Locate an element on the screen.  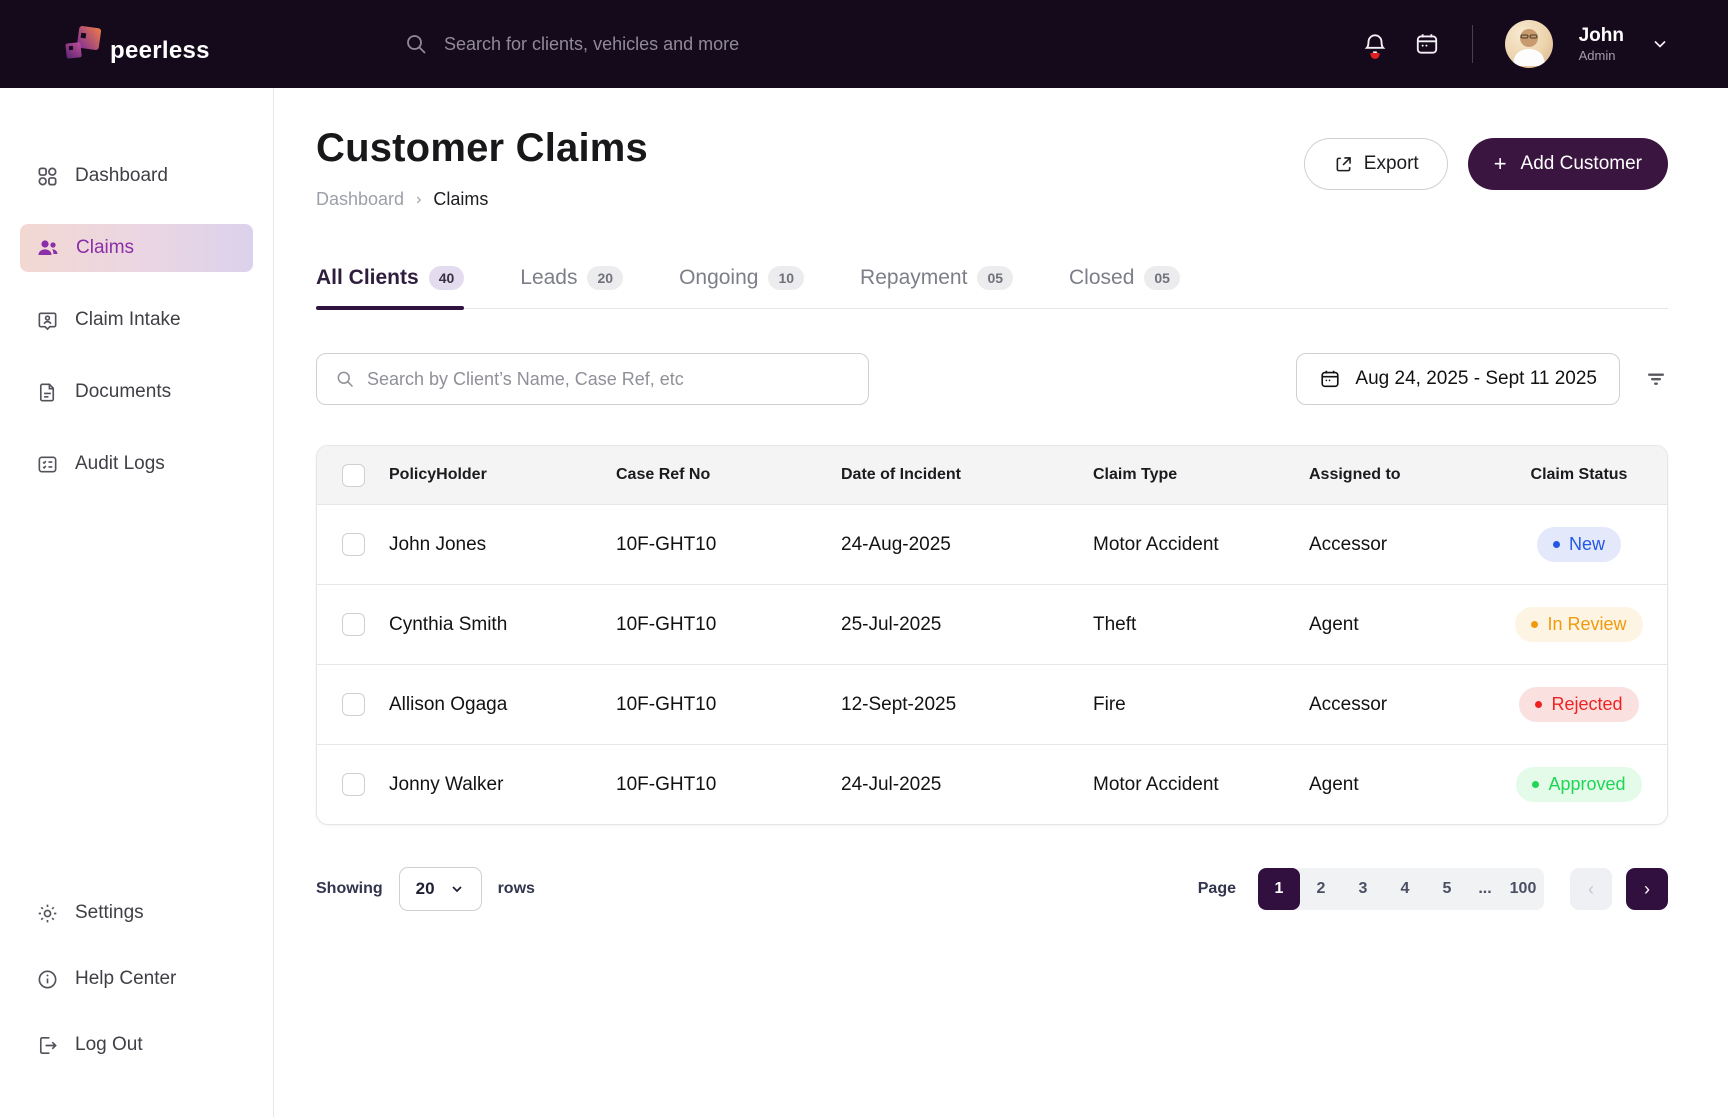
sidebar-item-label: Claims is located at coordinates (105, 247).